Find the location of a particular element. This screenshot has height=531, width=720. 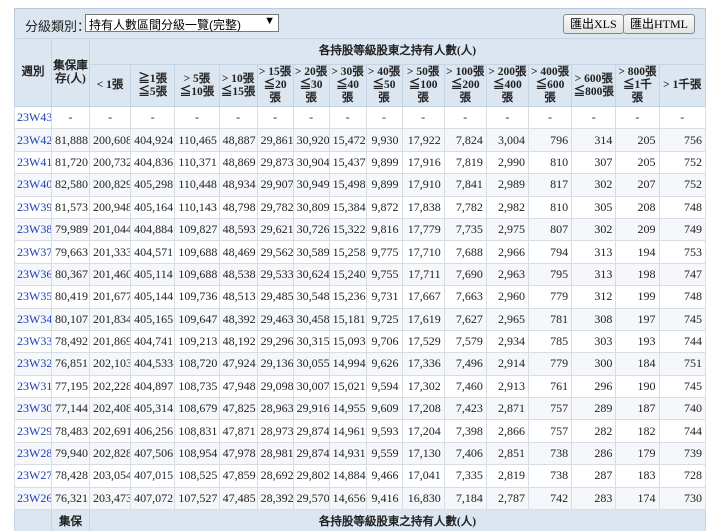

holder-count-cell: 3,004 is located at coordinates (507, 140).